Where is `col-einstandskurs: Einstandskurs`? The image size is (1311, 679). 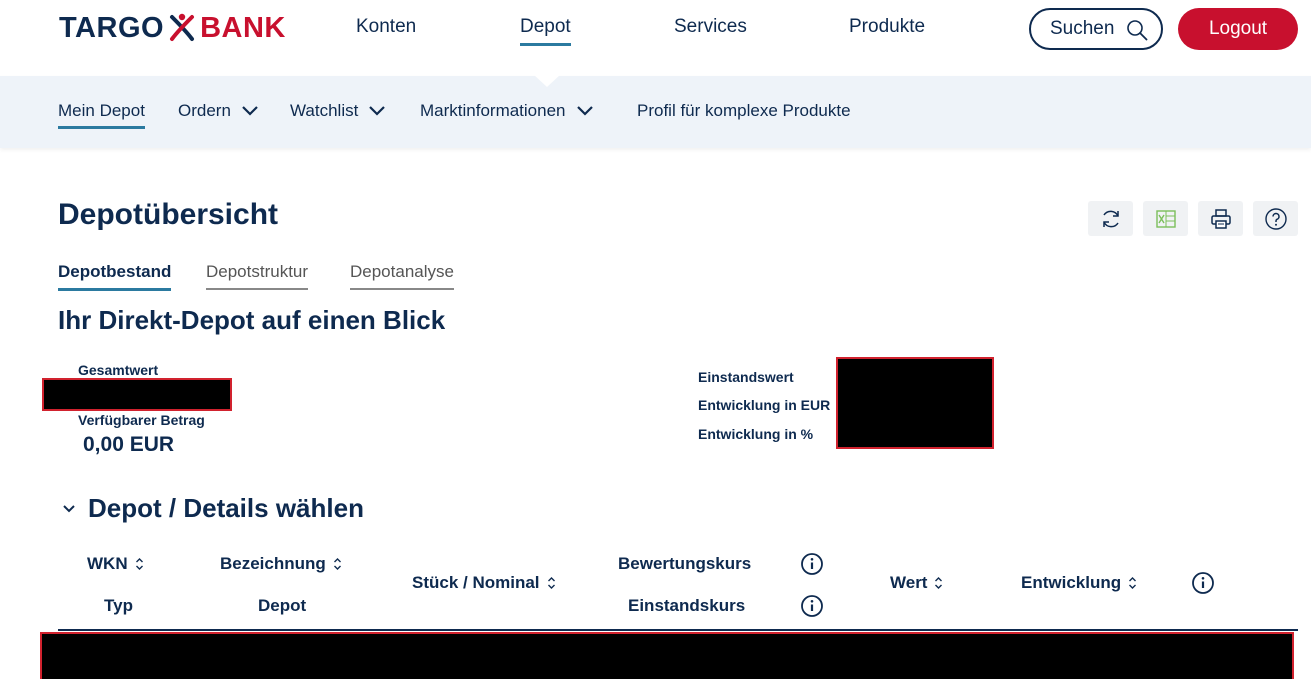 col-einstandskurs: Einstandskurs is located at coordinates (686, 606).